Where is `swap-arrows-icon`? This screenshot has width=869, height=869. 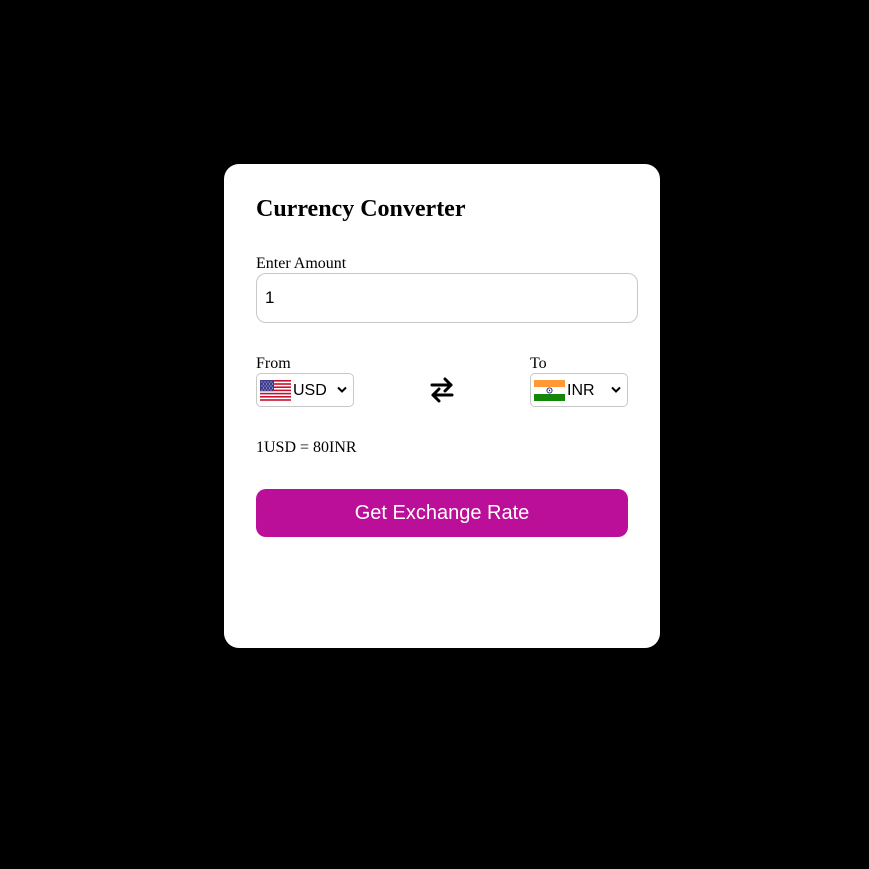
swap-arrows-icon is located at coordinates (442, 390).